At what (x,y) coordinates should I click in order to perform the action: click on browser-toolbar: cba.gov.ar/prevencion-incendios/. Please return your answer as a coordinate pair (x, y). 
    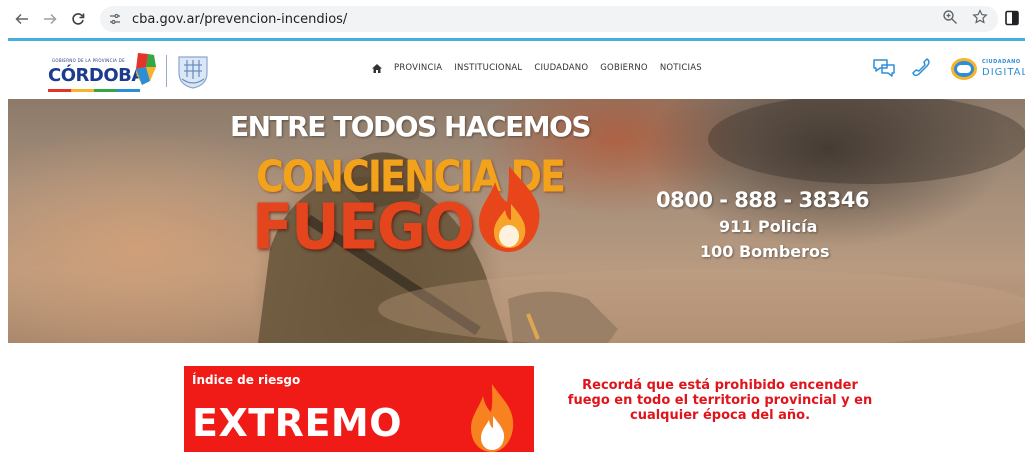
    Looking at the image, I should click on (512, 19).